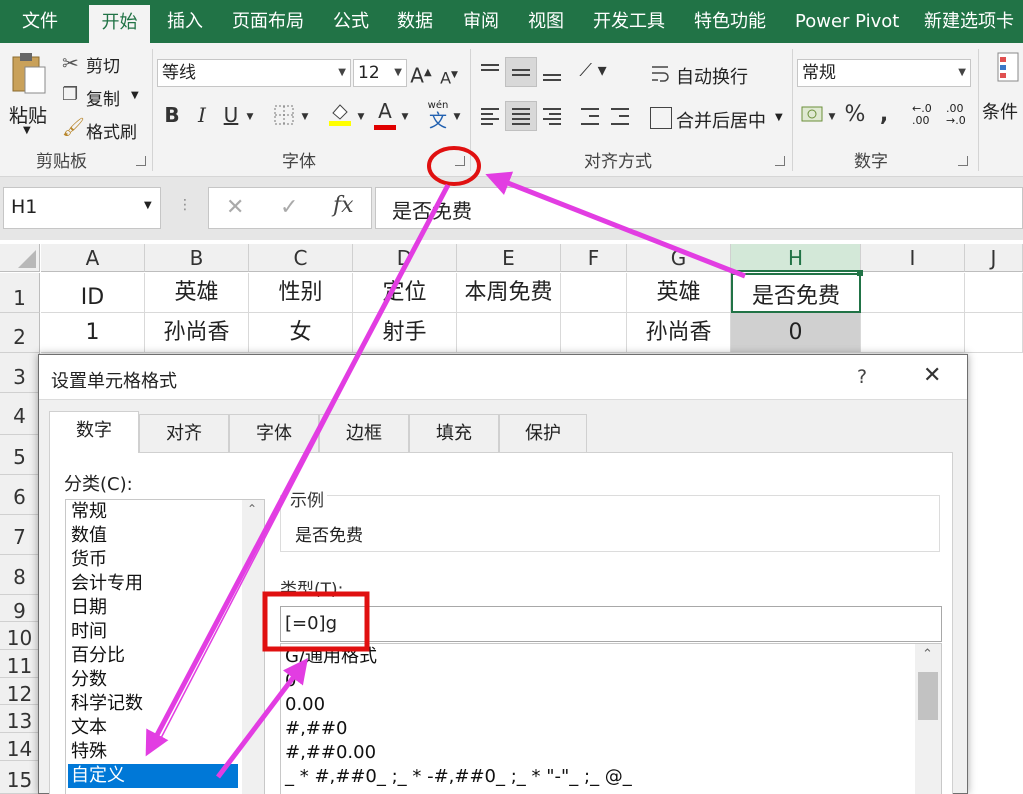 This screenshot has width=1023, height=794. Describe the element at coordinates (521, 117) in the screenshot. I see `align-center-icon` at that location.